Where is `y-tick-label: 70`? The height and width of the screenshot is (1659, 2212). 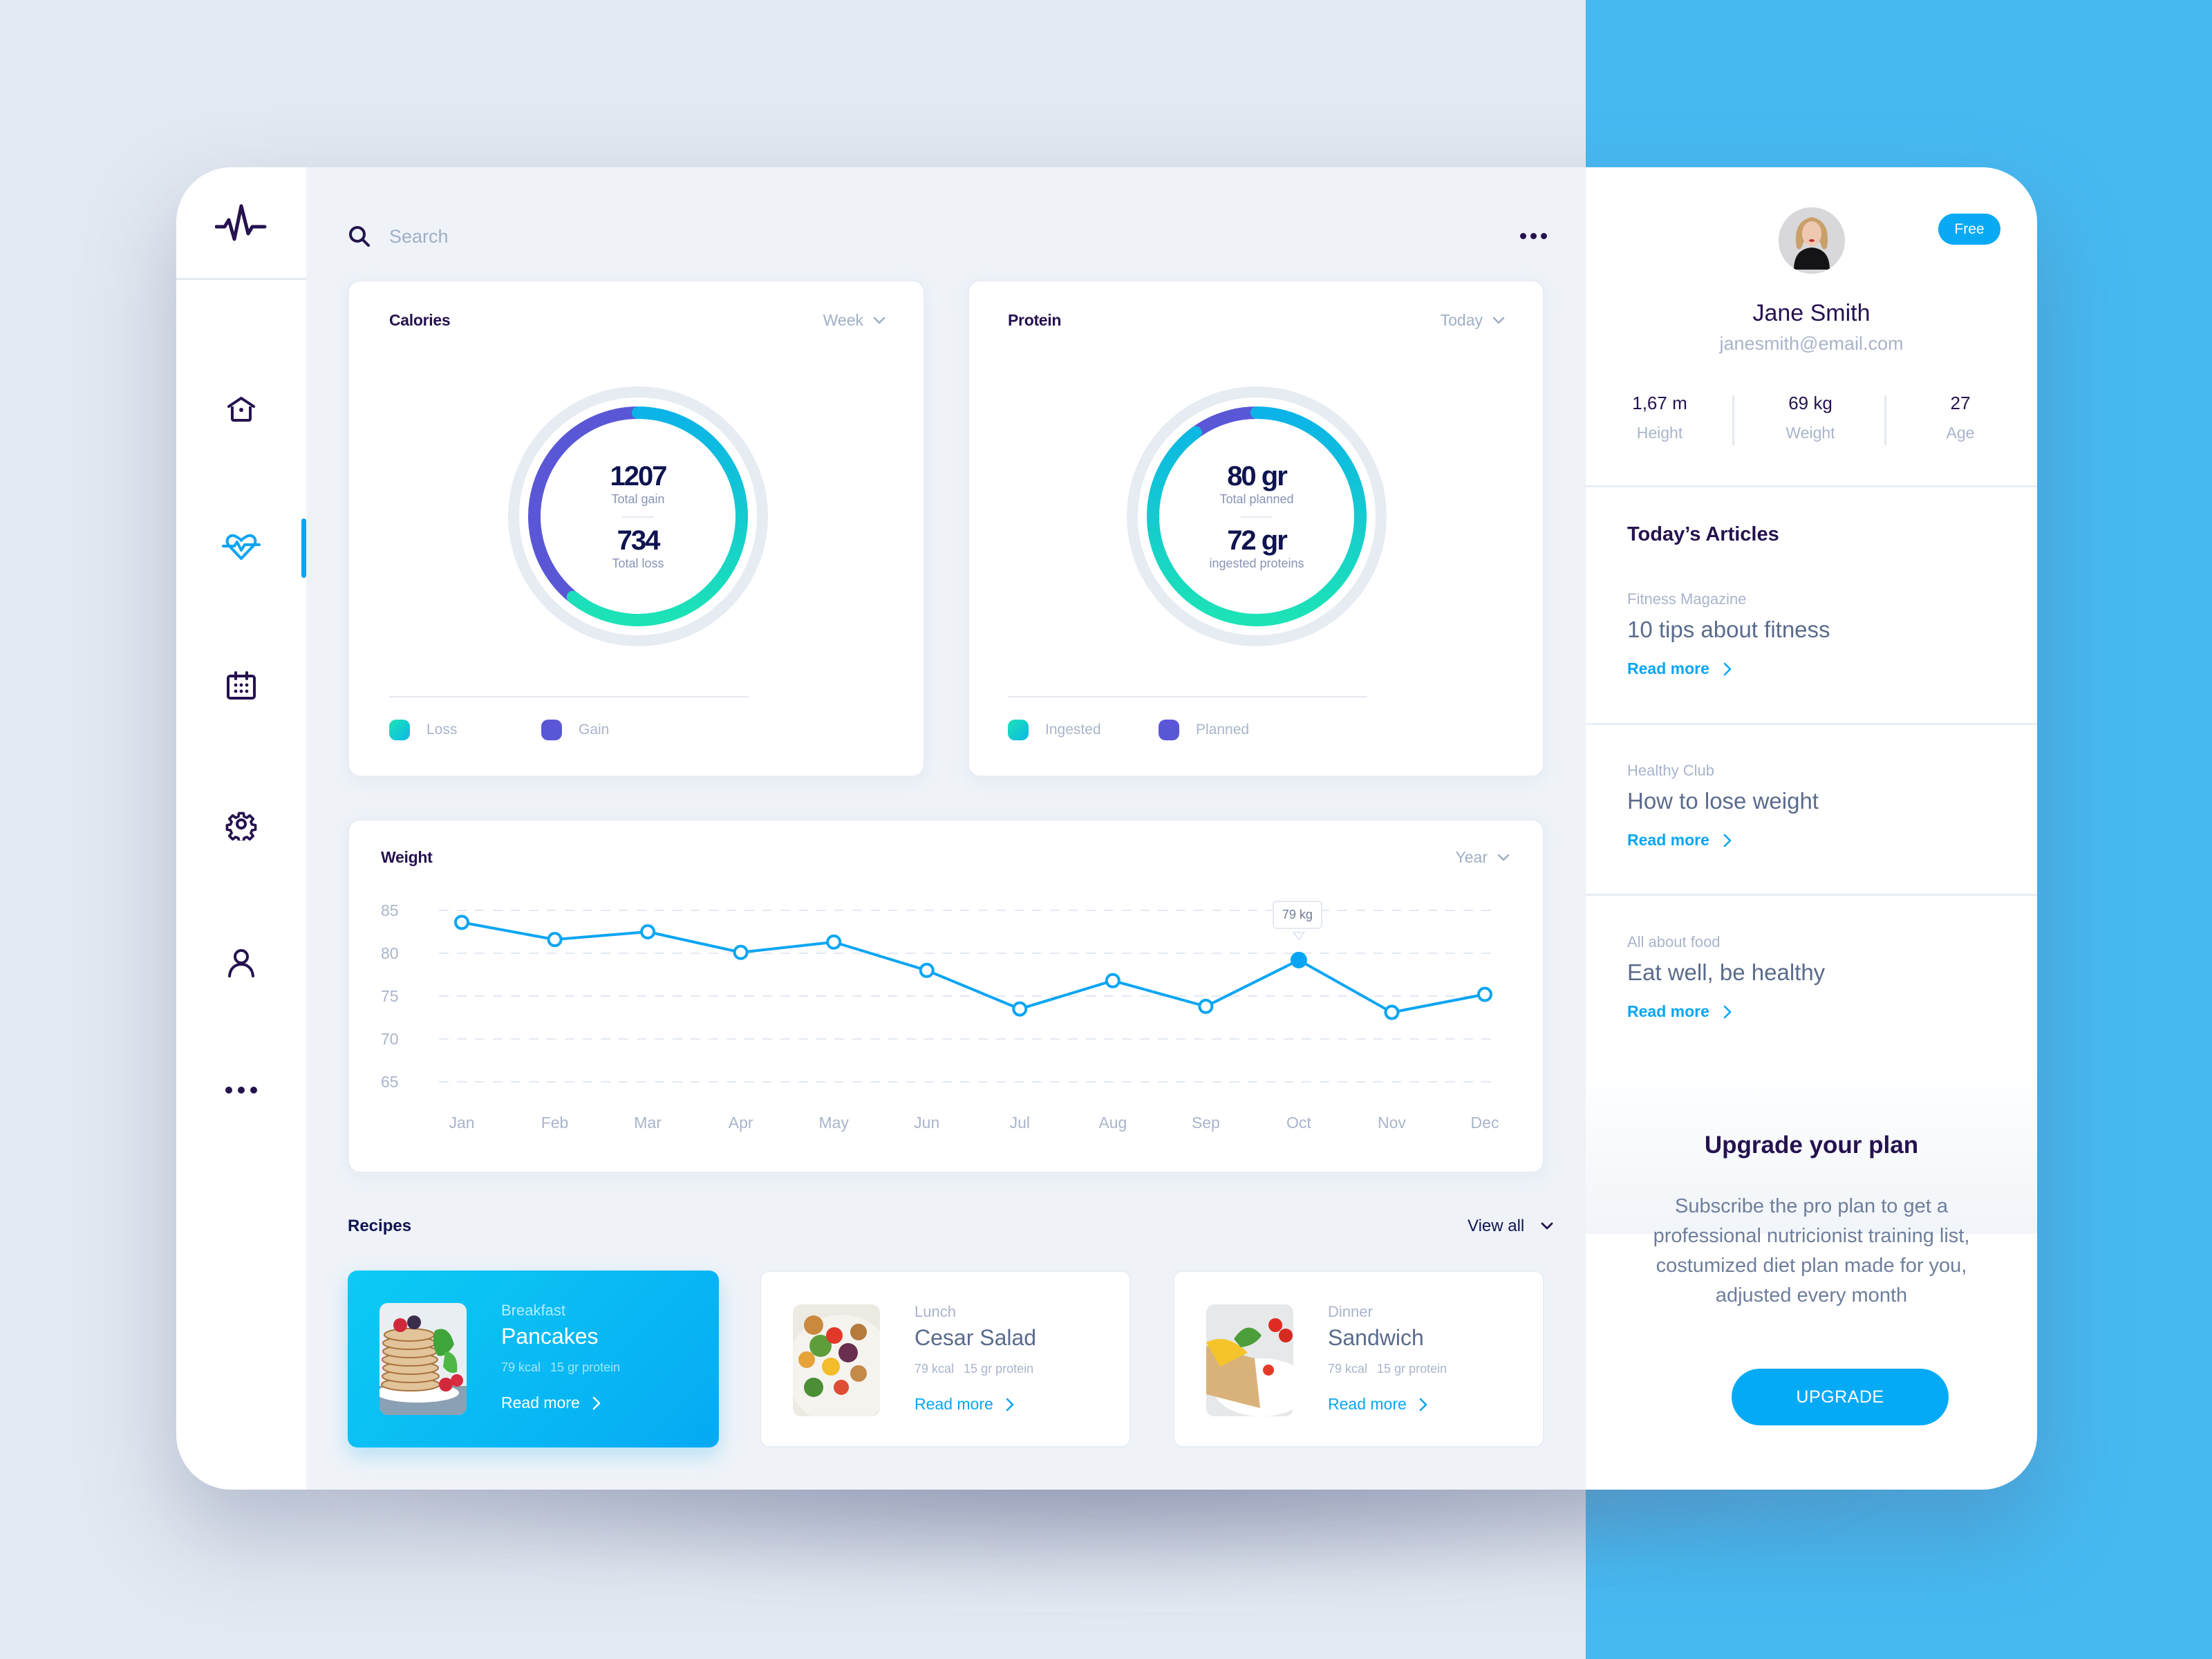
y-tick-label: 70 is located at coordinates (390, 1039).